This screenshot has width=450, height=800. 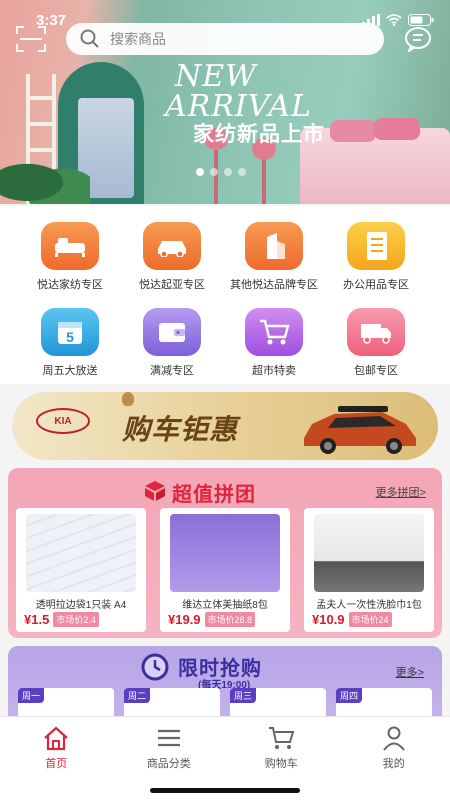 I want to click on product-name: 透明拉边袋1只装 A4, so click(x=81, y=605).